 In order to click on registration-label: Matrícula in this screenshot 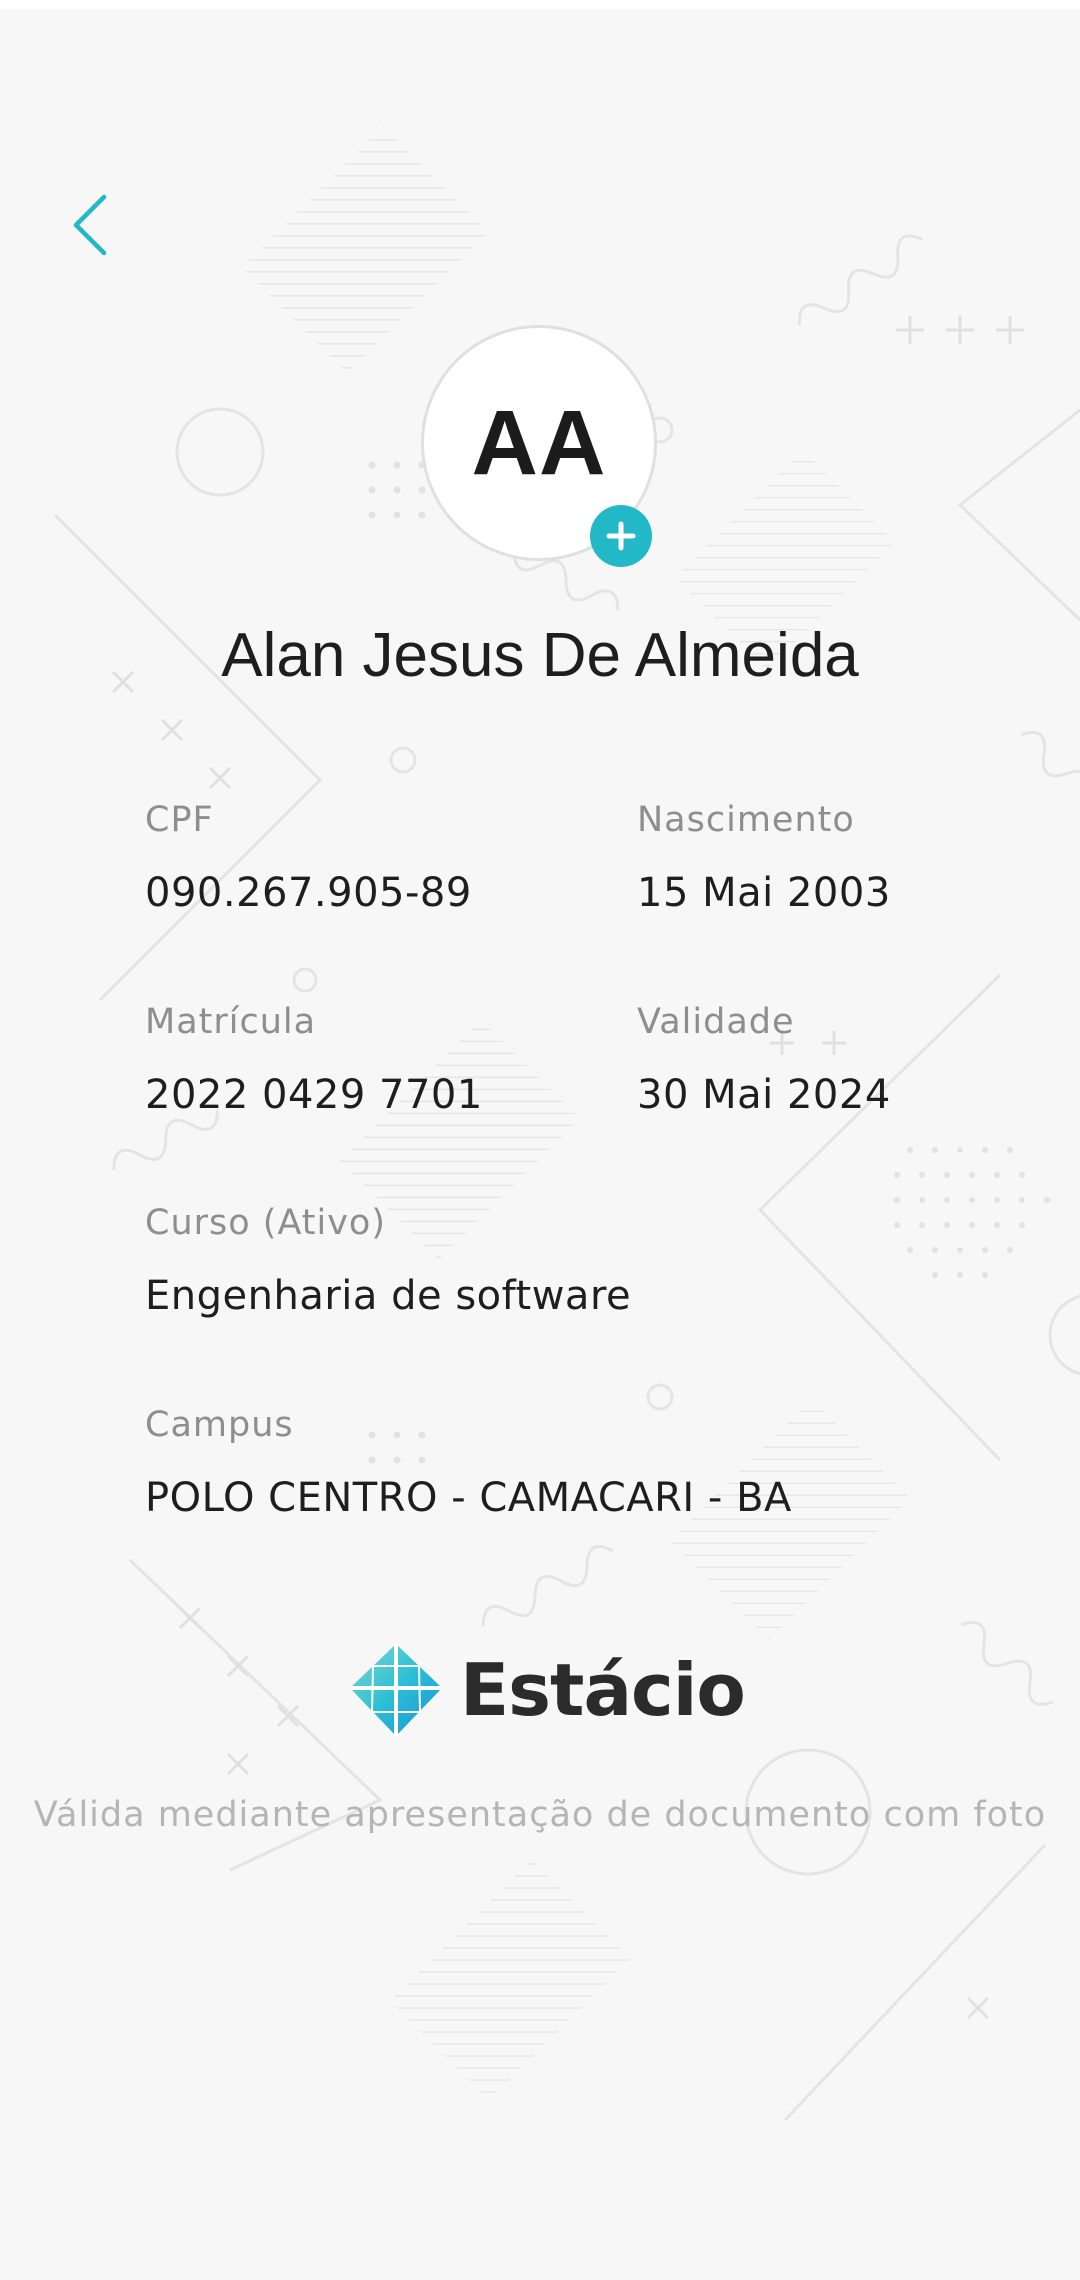, I will do `click(231, 1022)`.